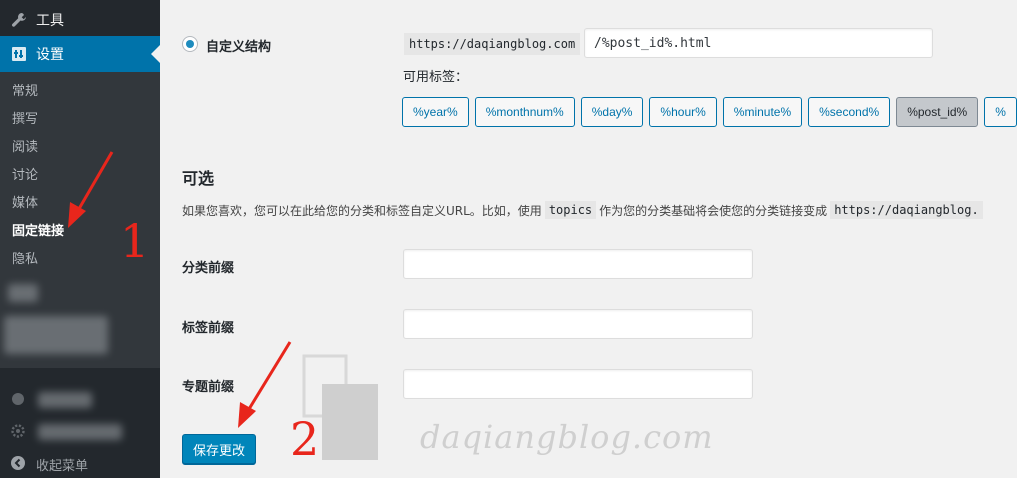 This screenshot has width=1017, height=478. Describe the element at coordinates (578, 384) in the screenshot. I see `topic-base-input` at that location.